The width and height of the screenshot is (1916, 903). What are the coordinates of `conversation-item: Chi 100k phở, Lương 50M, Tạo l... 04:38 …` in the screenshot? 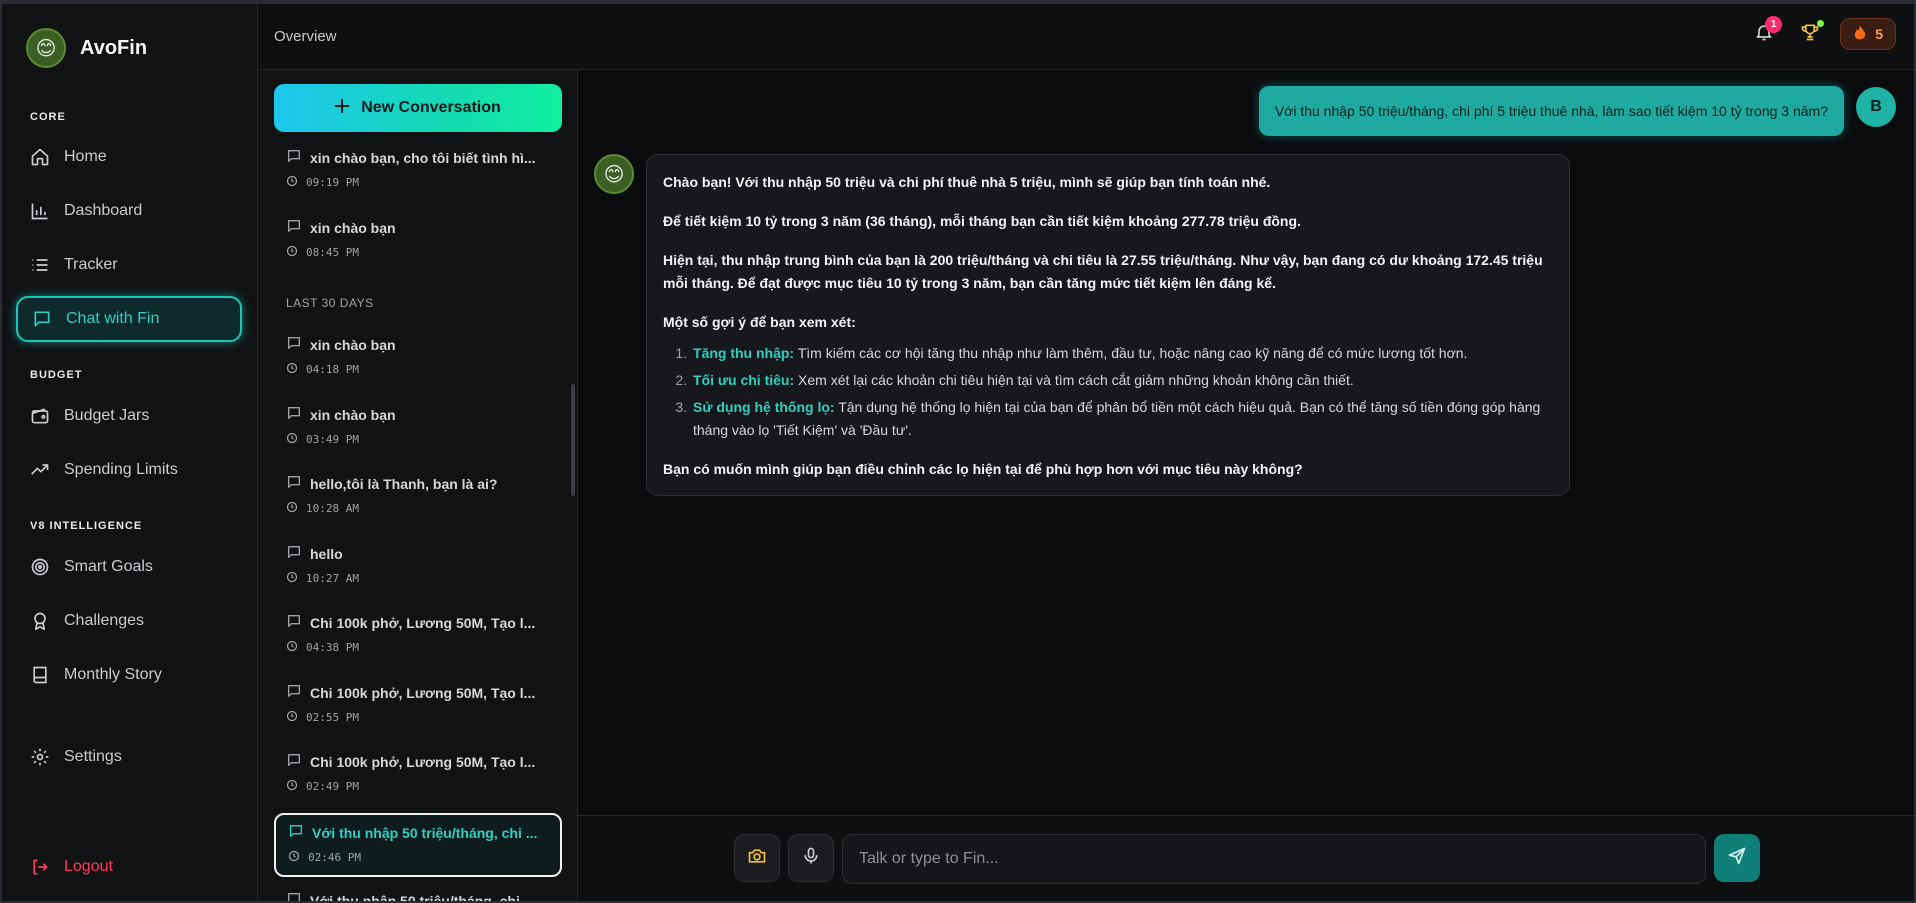 It's located at (418, 637).